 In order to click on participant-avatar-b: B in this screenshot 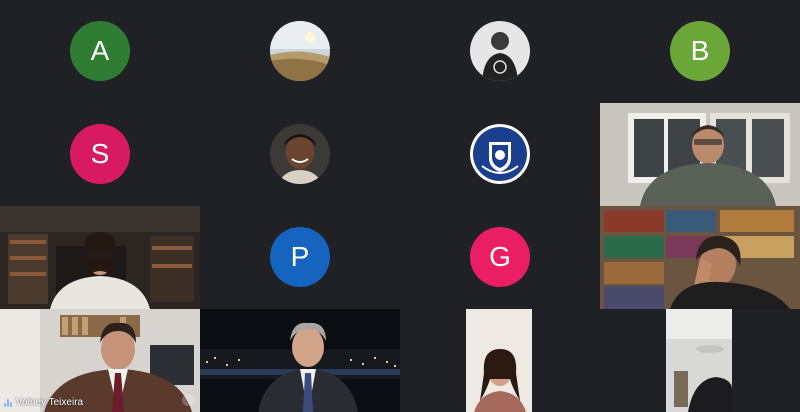, I will do `click(700, 51)`.